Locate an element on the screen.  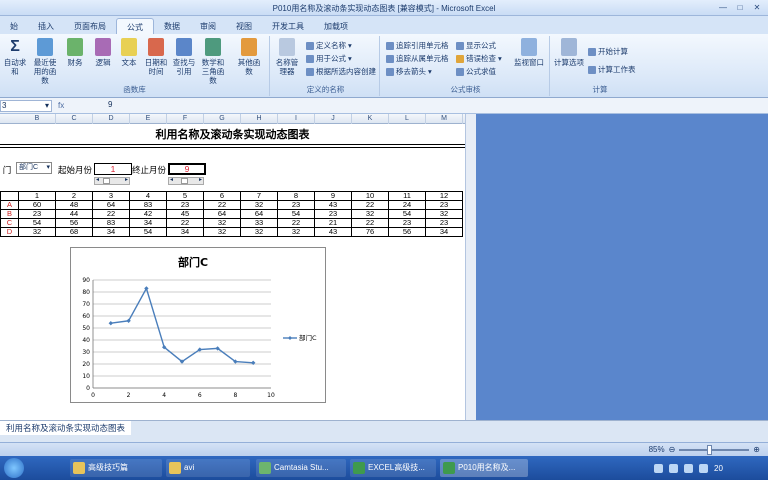
column-header: F is located at coordinates (185, 119).